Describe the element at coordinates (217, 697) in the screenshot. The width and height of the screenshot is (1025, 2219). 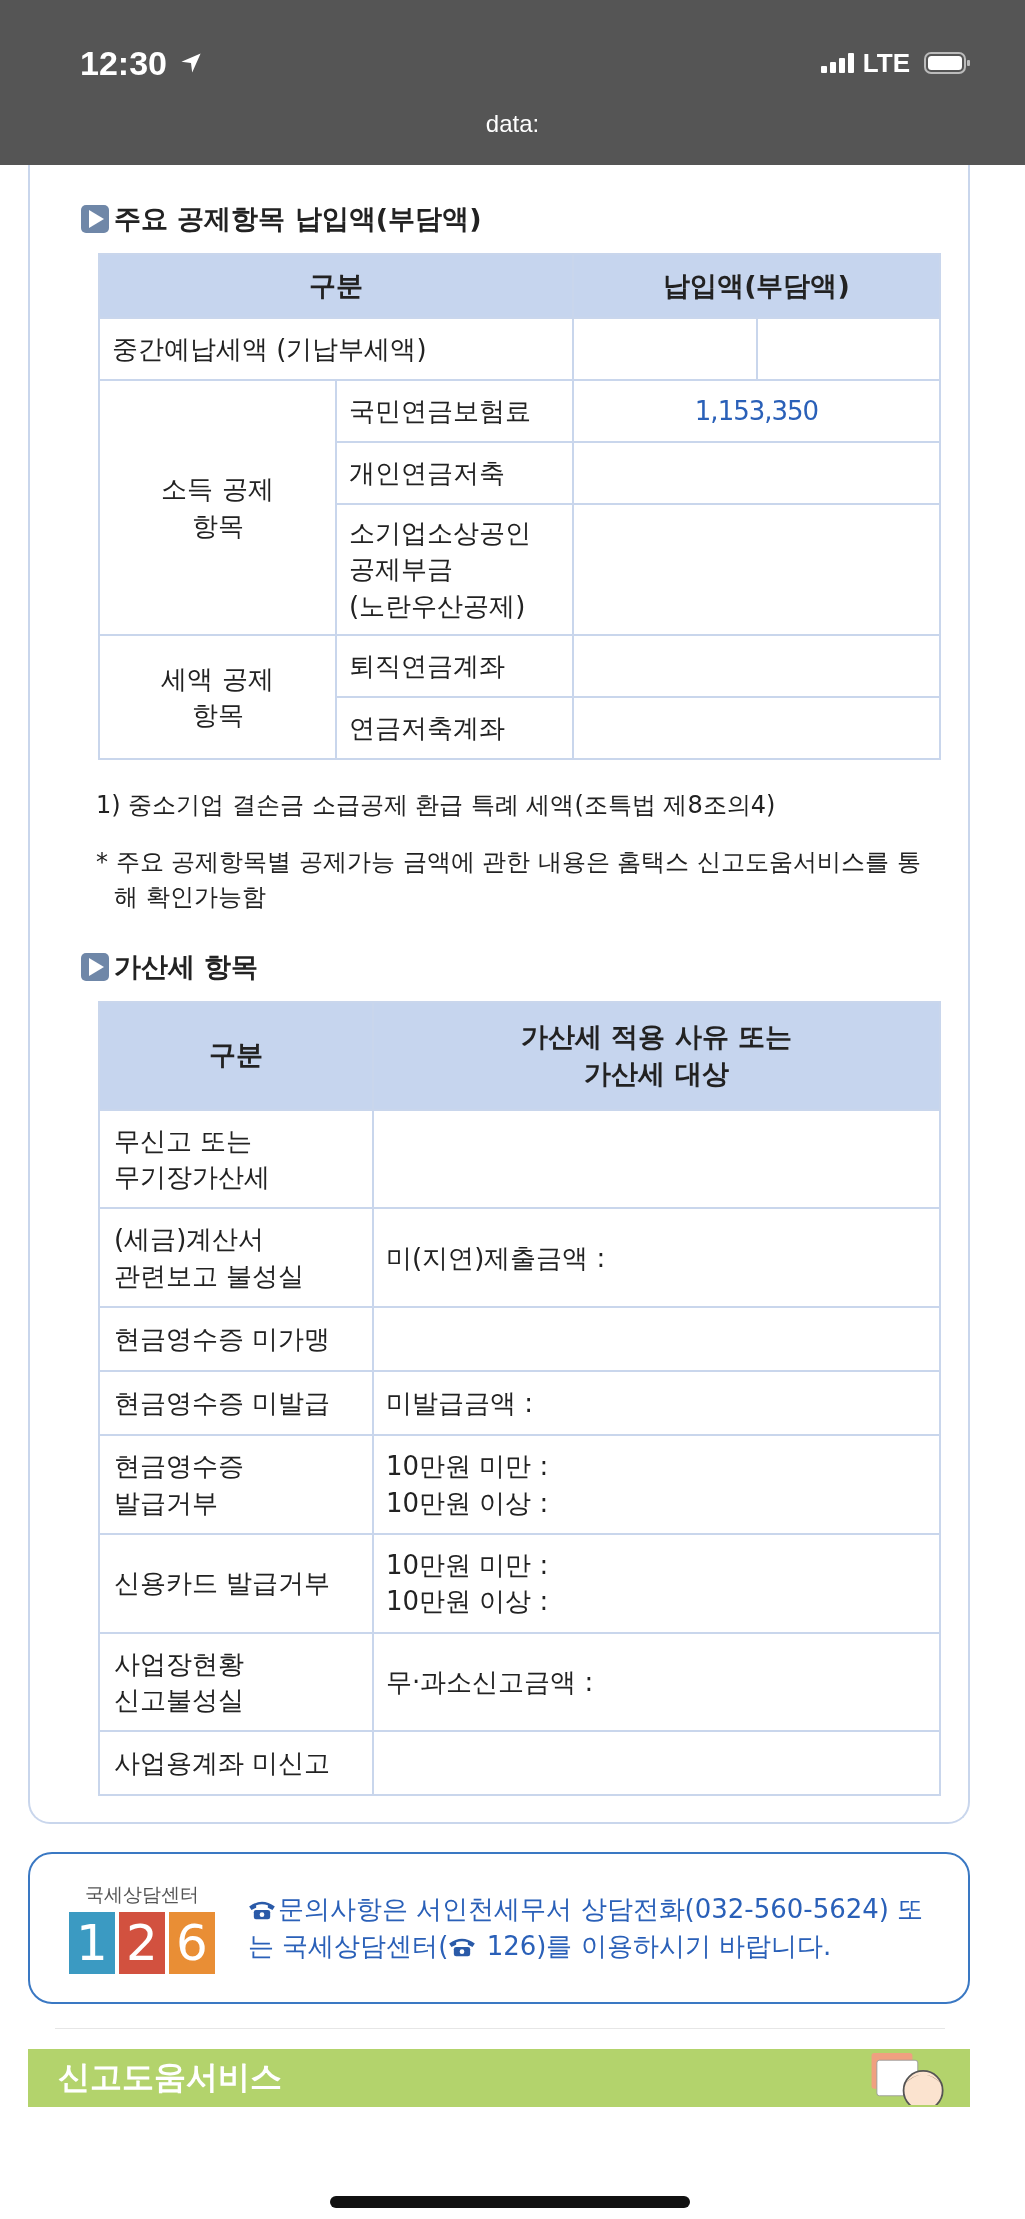
I see `table-cell: 세액 공제 항목` at that location.